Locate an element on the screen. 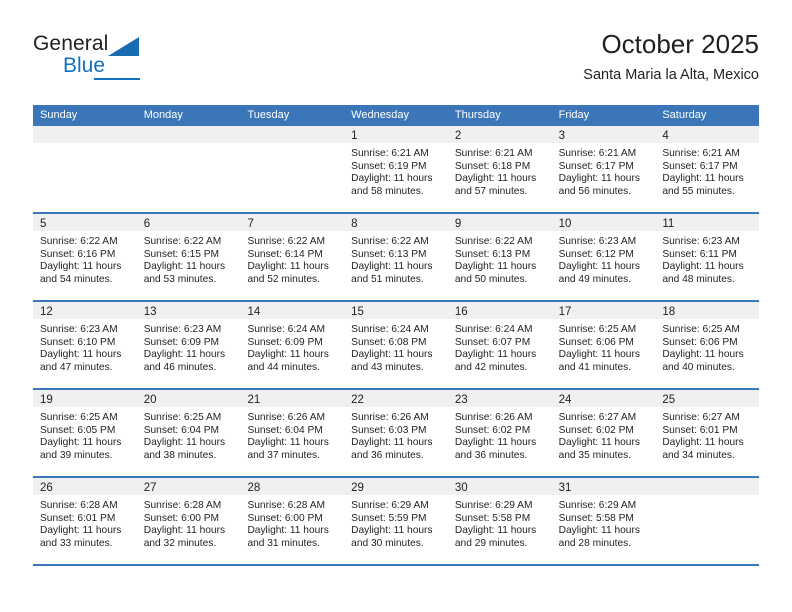 Image resolution: width=792 pixels, height=612 pixels. day-number: 6 is located at coordinates (147, 224).